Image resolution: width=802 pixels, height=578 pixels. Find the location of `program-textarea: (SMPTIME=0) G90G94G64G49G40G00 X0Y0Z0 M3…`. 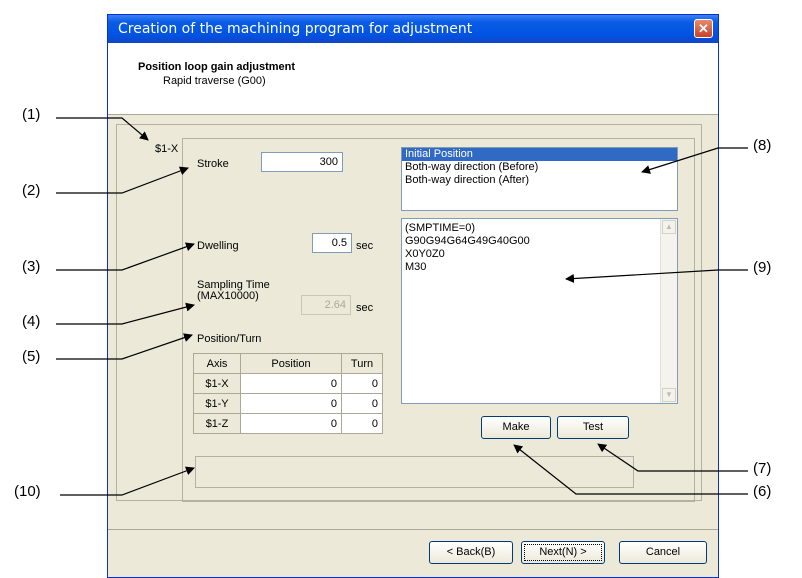

program-textarea: (SMPTIME=0) G90G94G64G49G40G00 X0Y0Z0 M3… is located at coordinates (539, 311).